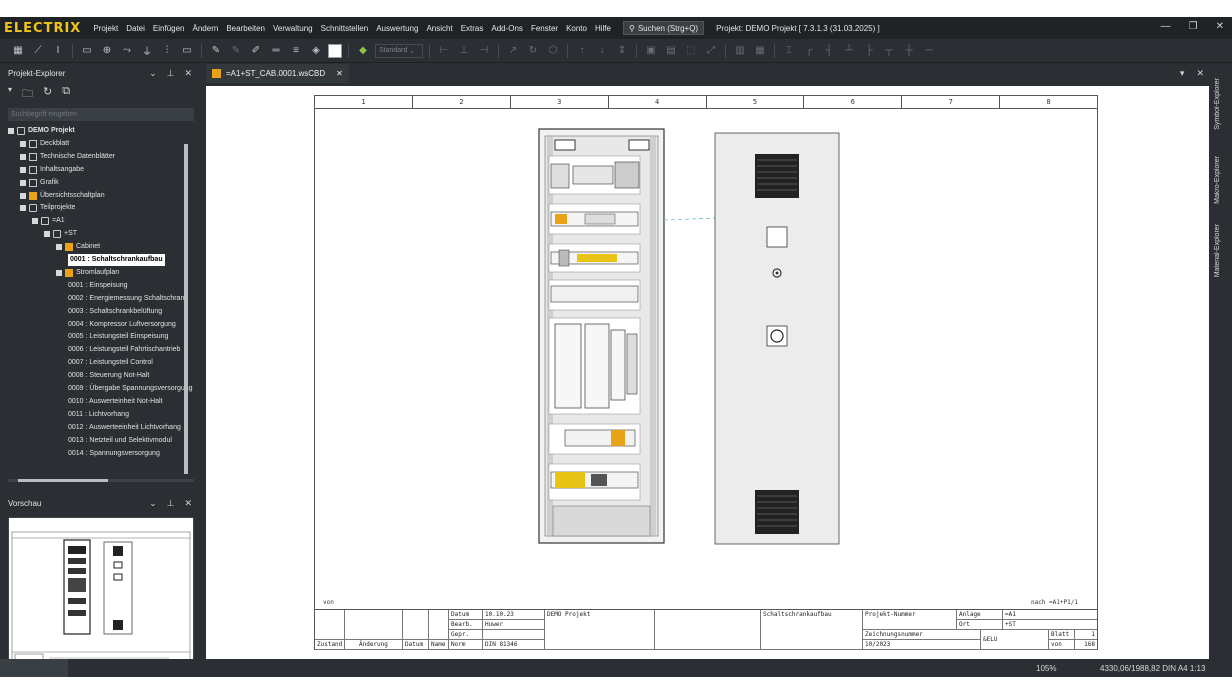  I want to click on tree-item: 0001 : Einspeisung, so click(98, 286).